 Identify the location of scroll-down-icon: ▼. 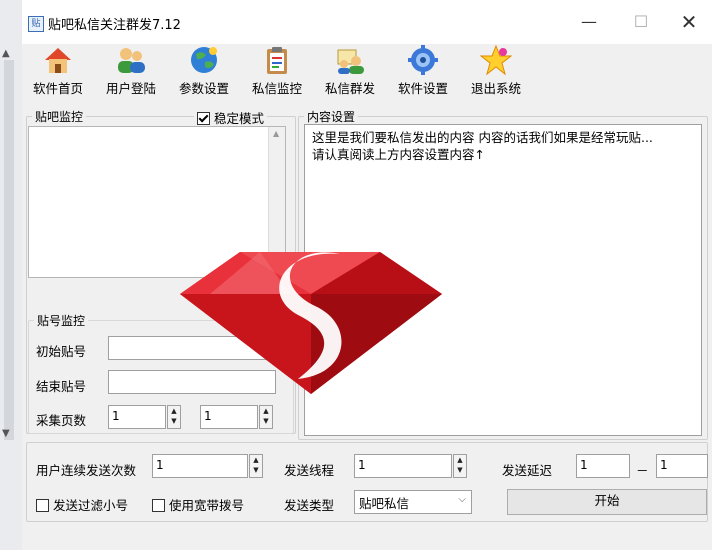
(6, 433).